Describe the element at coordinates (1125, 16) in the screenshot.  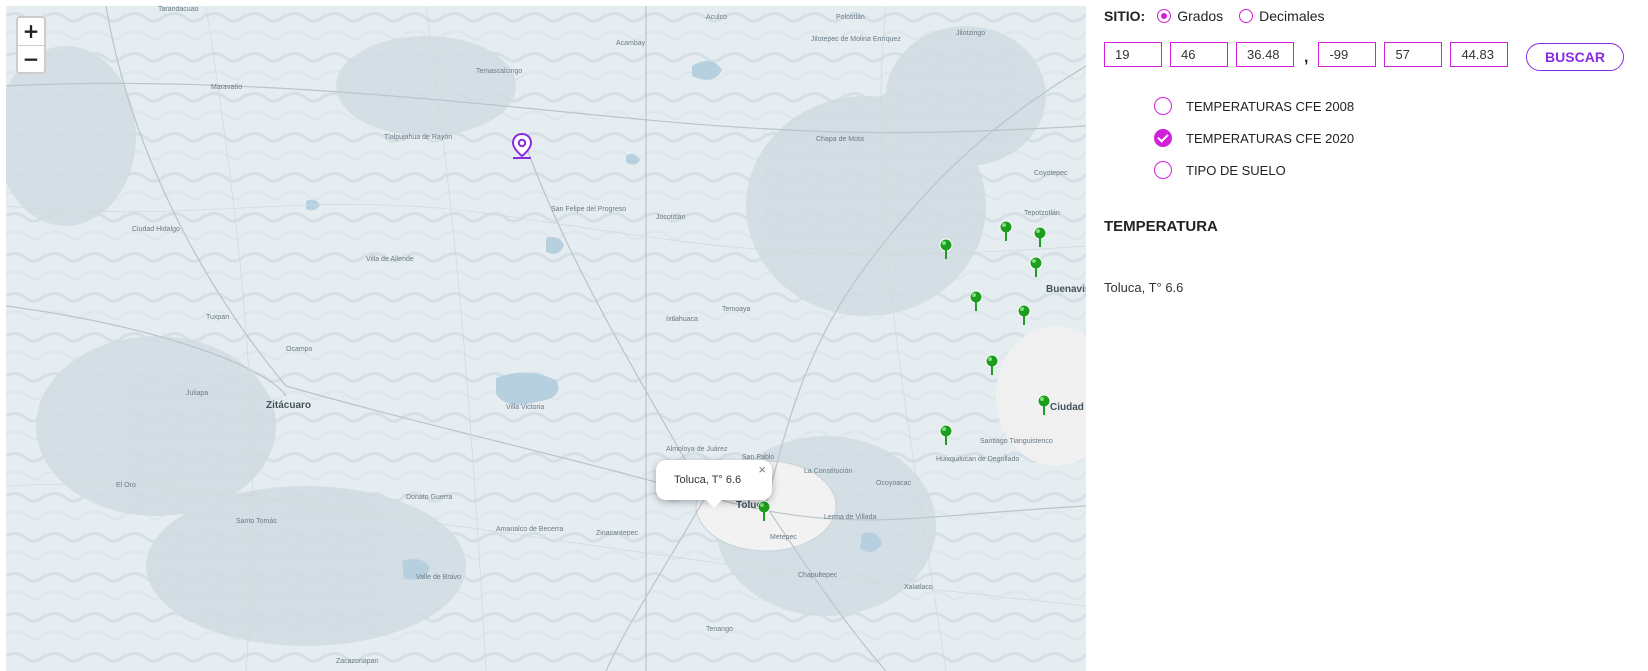
I see `sitio-label: SITIO:` at that location.